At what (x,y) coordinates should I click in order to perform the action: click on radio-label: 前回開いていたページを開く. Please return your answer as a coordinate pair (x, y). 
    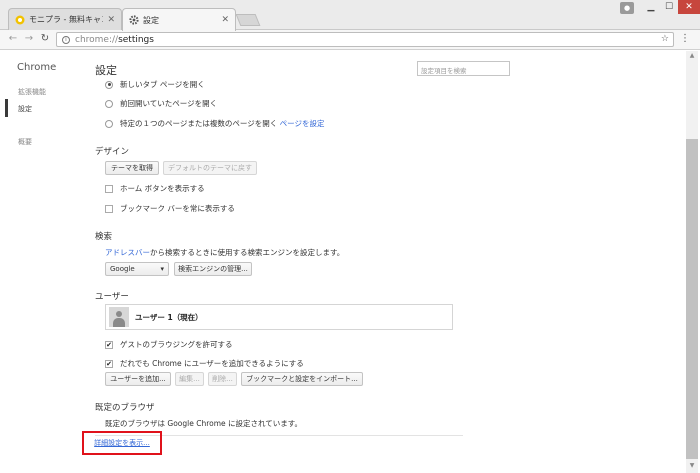
    Looking at the image, I should click on (169, 103).